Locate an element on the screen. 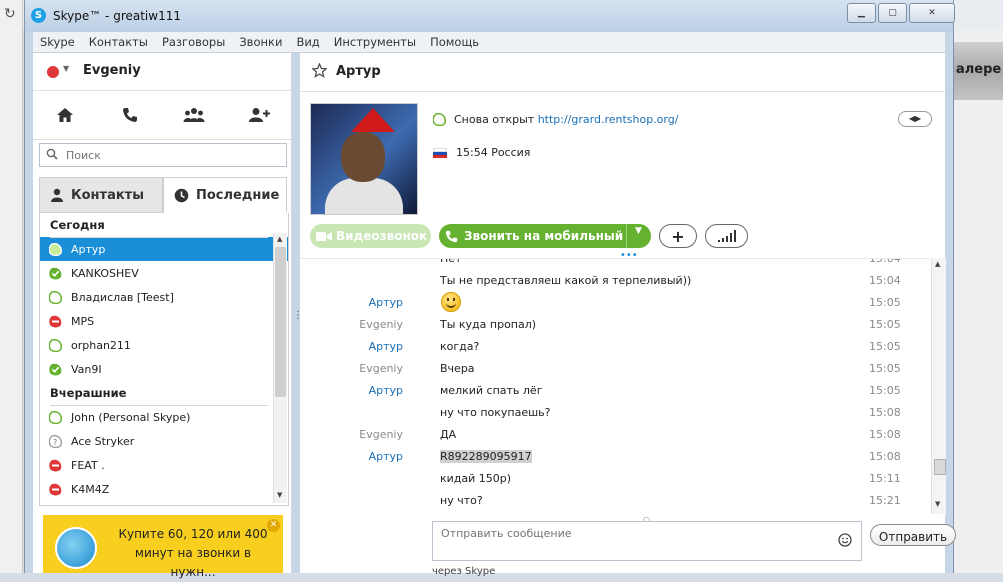 This screenshot has height=582, width=1003. group-header-yesterday: Вчерашние is located at coordinates (88, 393).